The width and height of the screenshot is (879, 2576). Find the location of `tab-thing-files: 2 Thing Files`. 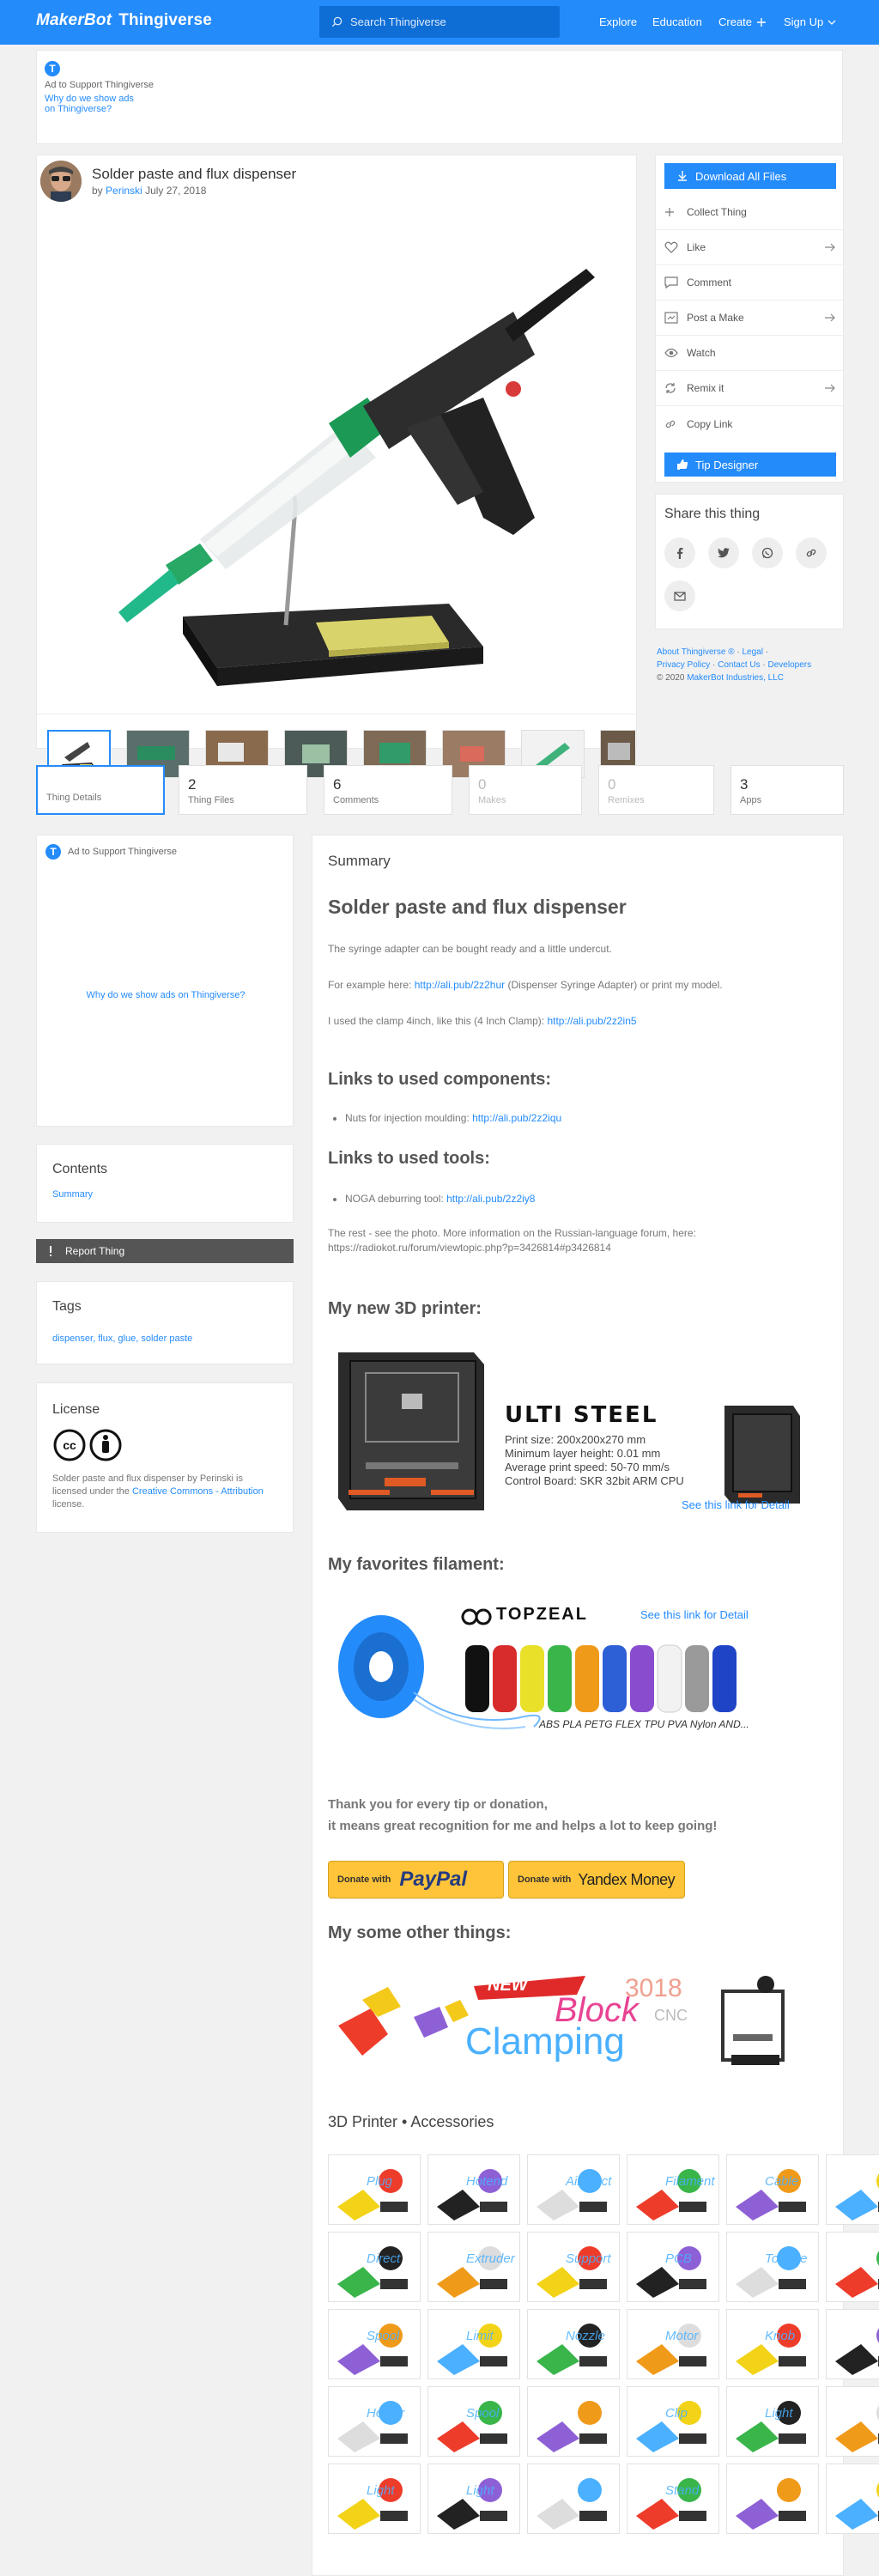

tab-thing-files: 2 Thing Files is located at coordinates (243, 790).